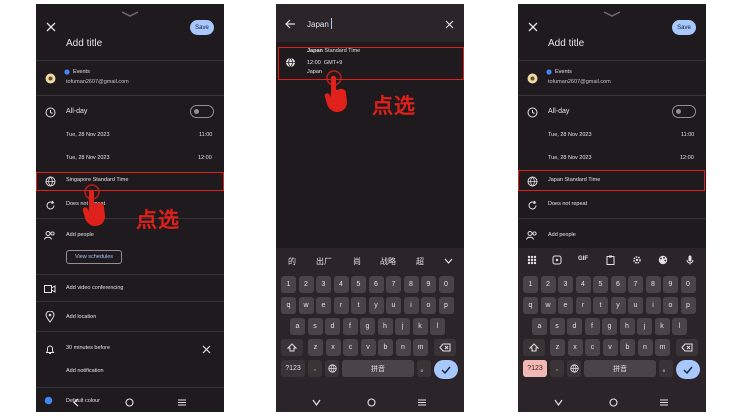 The width and height of the screenshot is (740, 416). Describe the element at coordinates (385, 347) in the screenshot. I see `key-b: b` at that location.